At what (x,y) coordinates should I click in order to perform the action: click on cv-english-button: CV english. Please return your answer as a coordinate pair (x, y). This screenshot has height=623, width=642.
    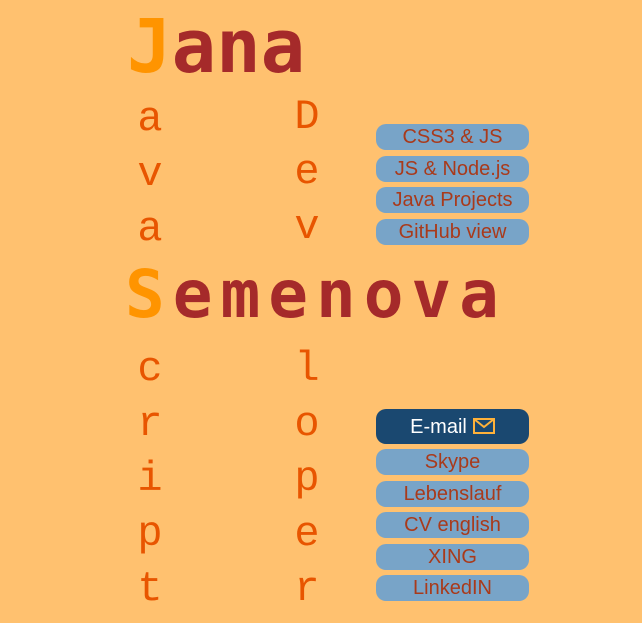
    Looking at the image, I should click on (452, 525).